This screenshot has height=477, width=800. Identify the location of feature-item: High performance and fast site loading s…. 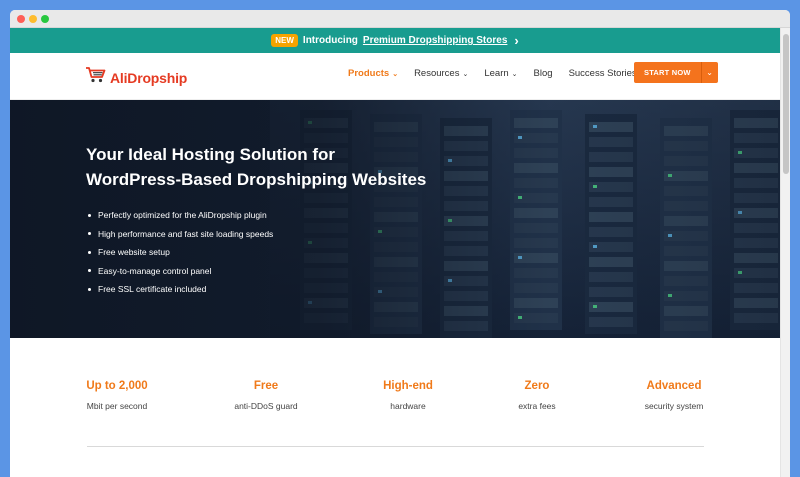
(180, 234).